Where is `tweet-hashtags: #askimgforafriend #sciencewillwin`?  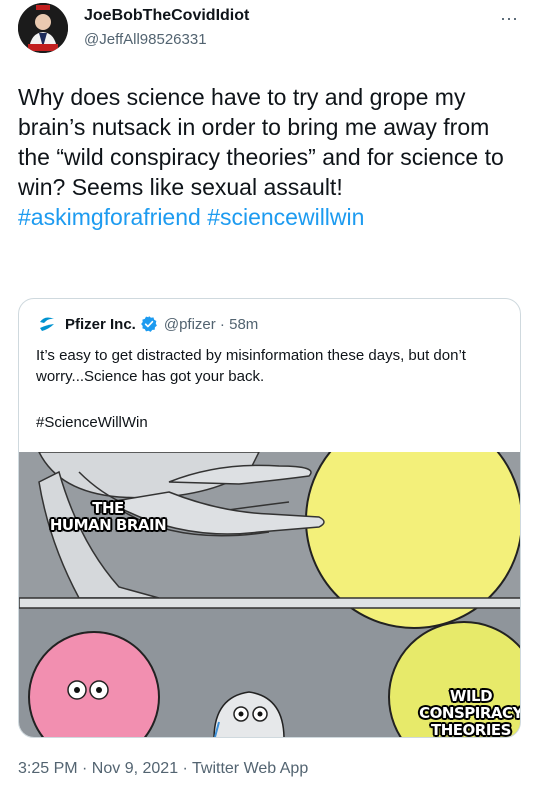 tweet-hashtags: #askimgforafriend #sciencewillwin is located at coordinates (191, 217).